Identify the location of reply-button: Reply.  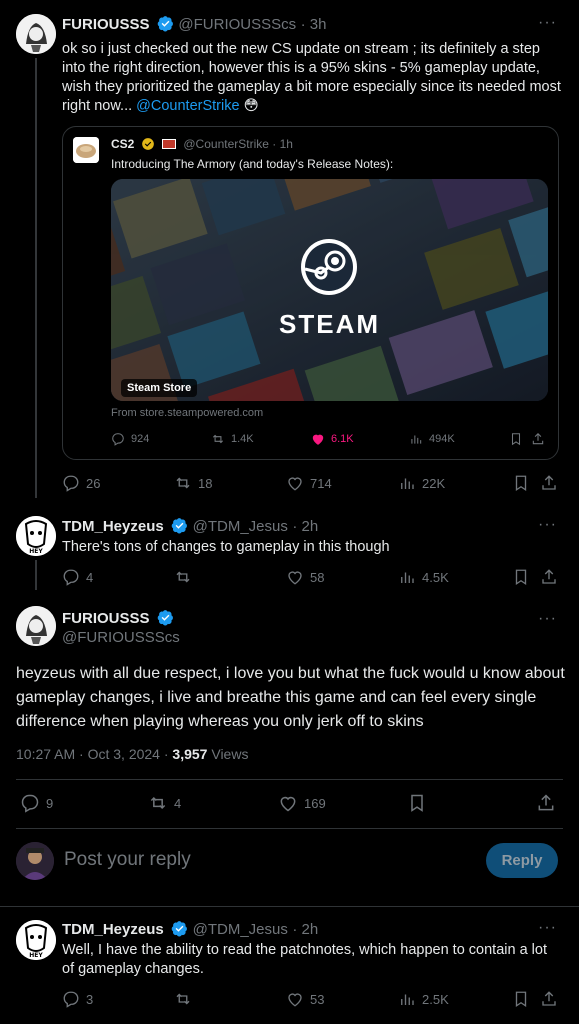
(522, 860).